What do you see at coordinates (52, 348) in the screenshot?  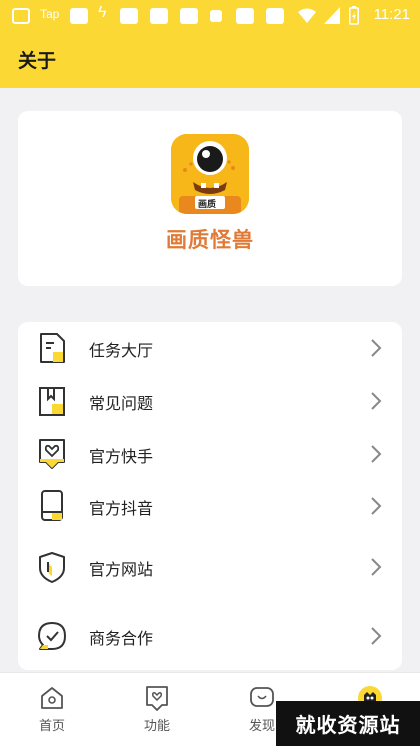 I see `task-doc-icon` at bounding box center [52, 348].